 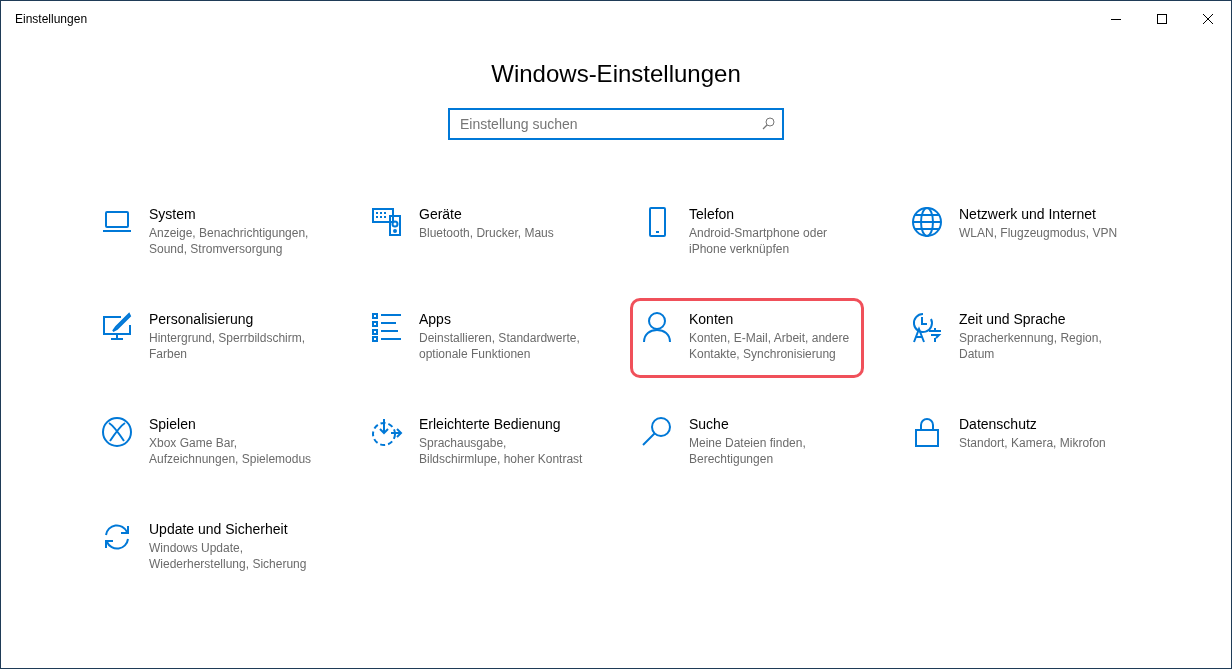 What do you see at coordinates (759, 241) in the screenshot?
I see `category-description: Android-Smartphone oder iPhone verknüpfen` at bounding box center [759, 241].